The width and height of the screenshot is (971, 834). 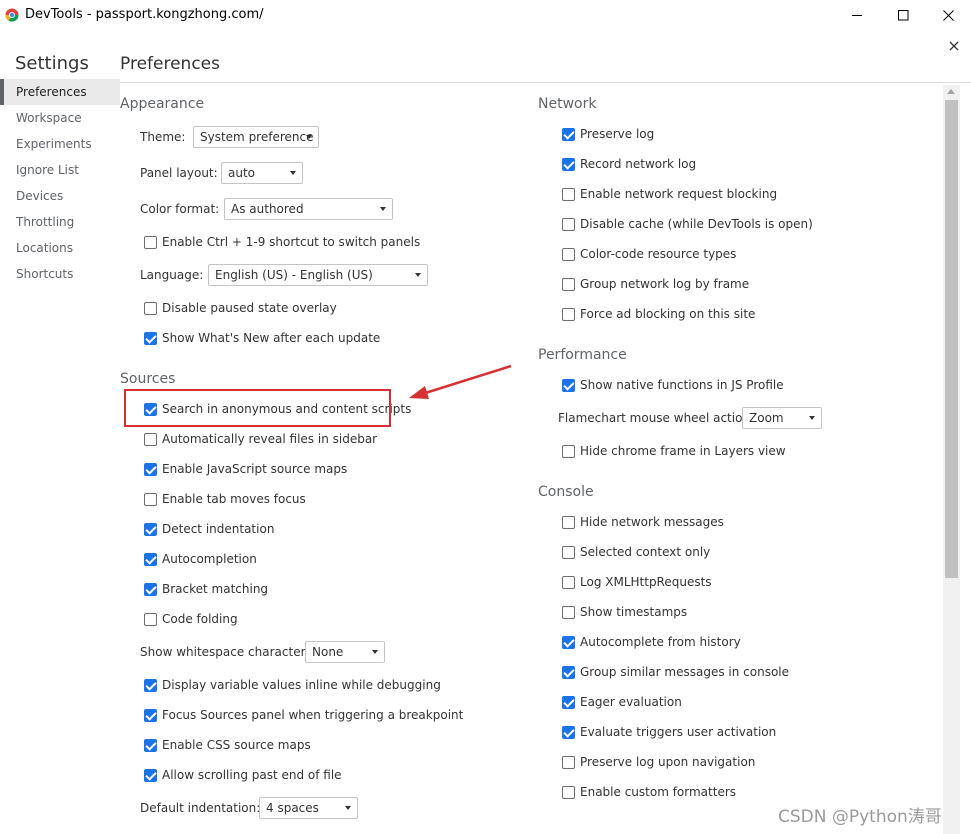 I want to click on language-label: Language:, so click(x=172, y=275).